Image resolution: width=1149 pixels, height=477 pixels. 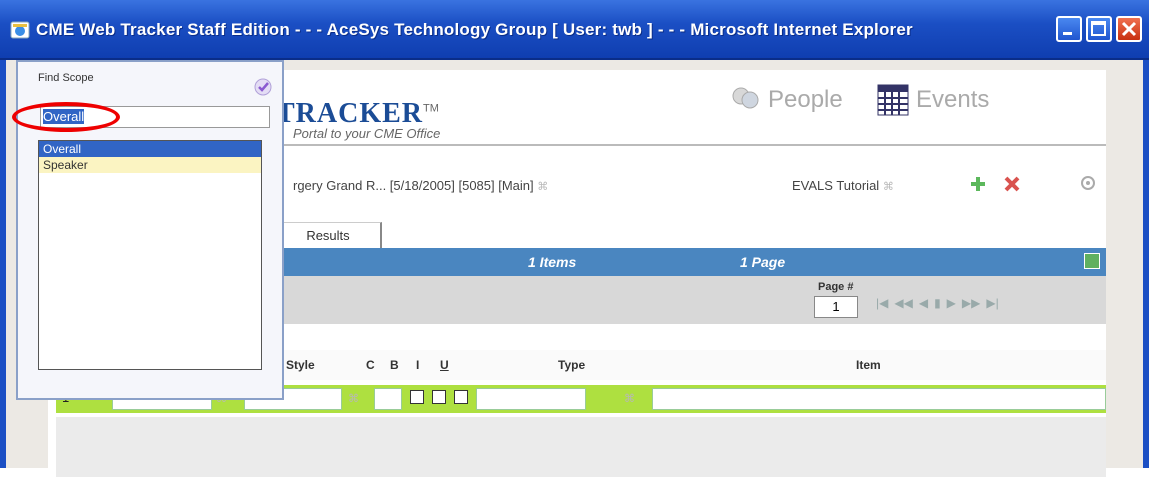 I want to click on italic-checkbox, so click(x=439, y=397).